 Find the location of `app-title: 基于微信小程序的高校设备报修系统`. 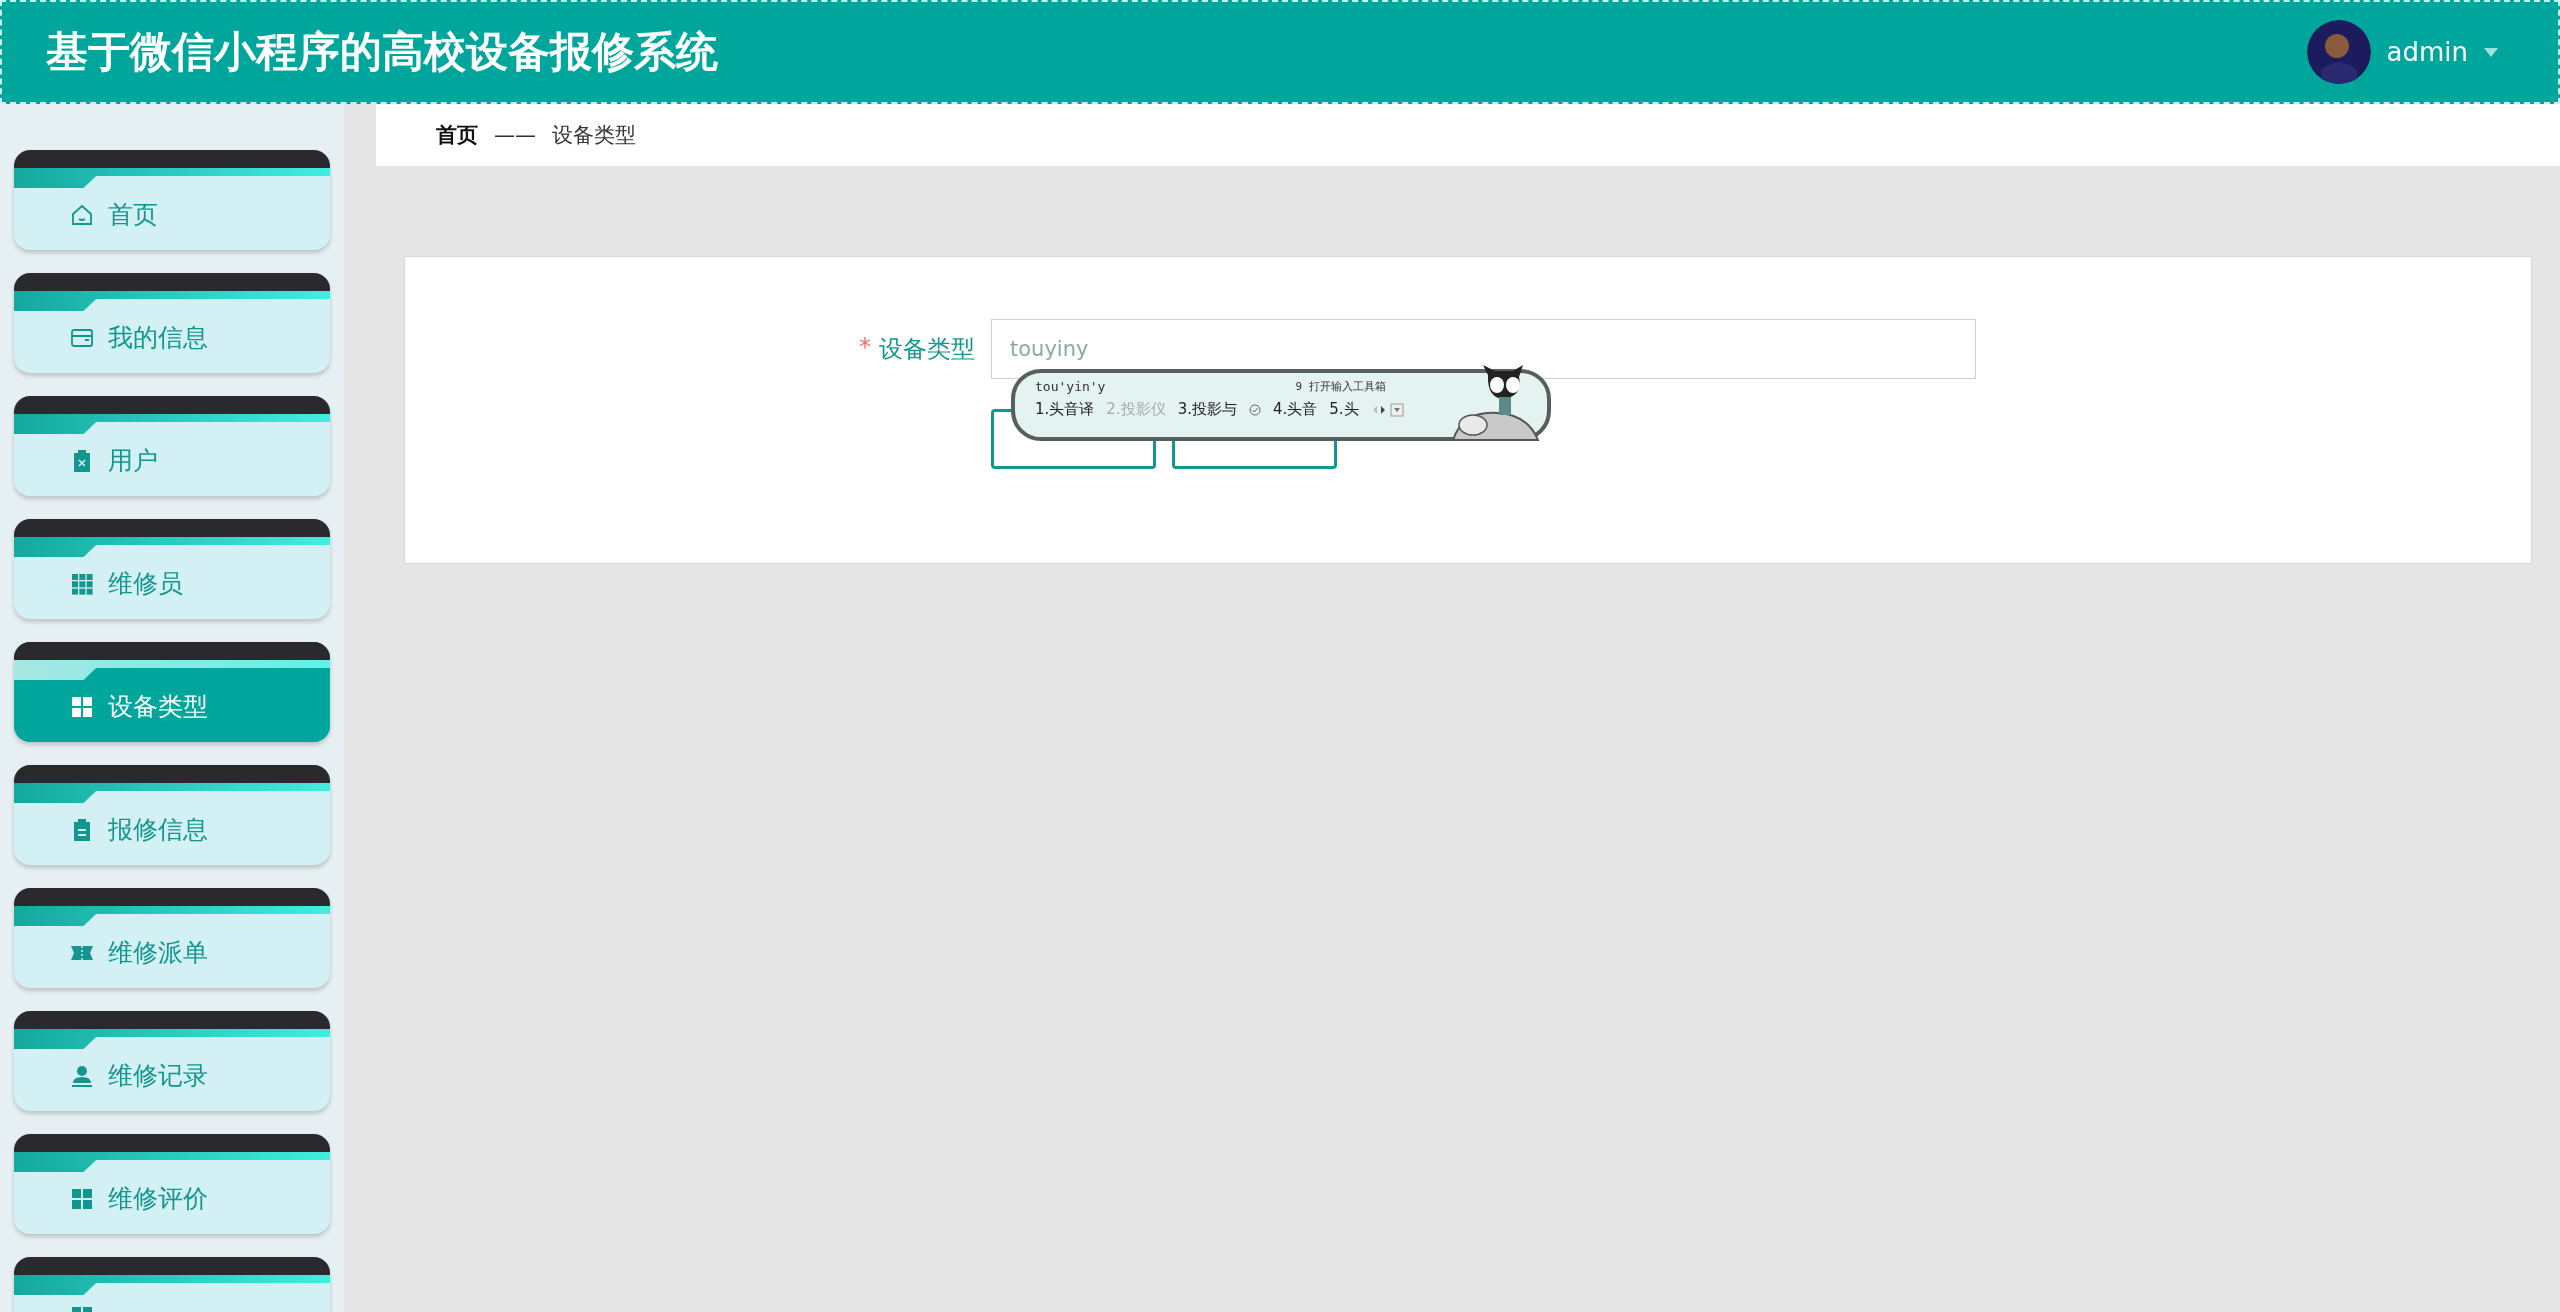

app-title: 基于微信小程序的高校设备报修系统 is located at coordinates (382, 52).